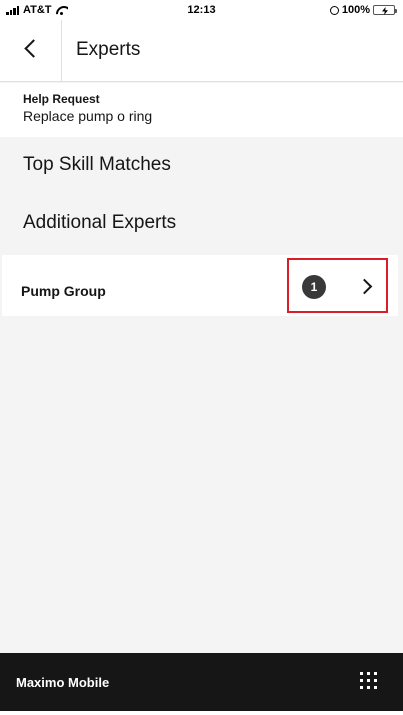 The height and width of the screenshot is (715, 403). I want to click on app-name: Maximo Mobile, so click(63, 682).